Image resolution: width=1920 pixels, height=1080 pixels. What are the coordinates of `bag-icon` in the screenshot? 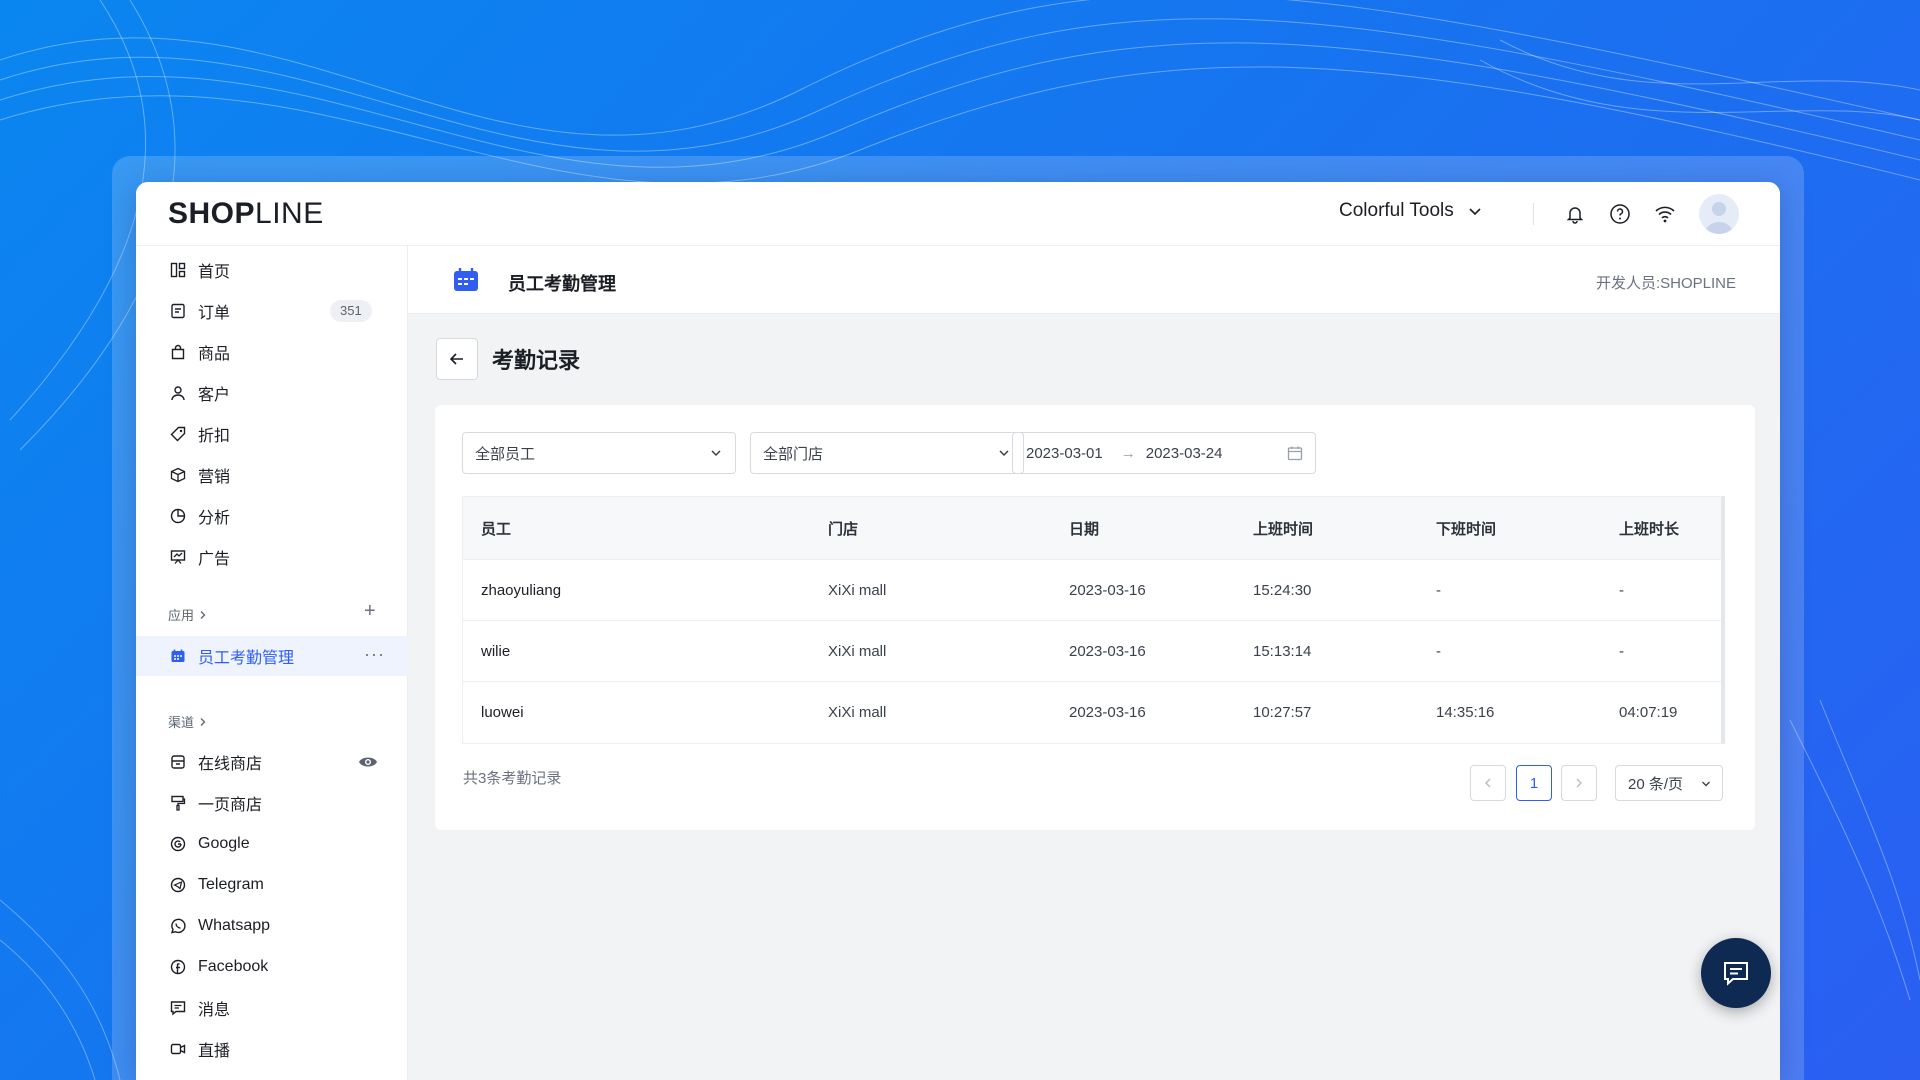 It's located at (178, 352).